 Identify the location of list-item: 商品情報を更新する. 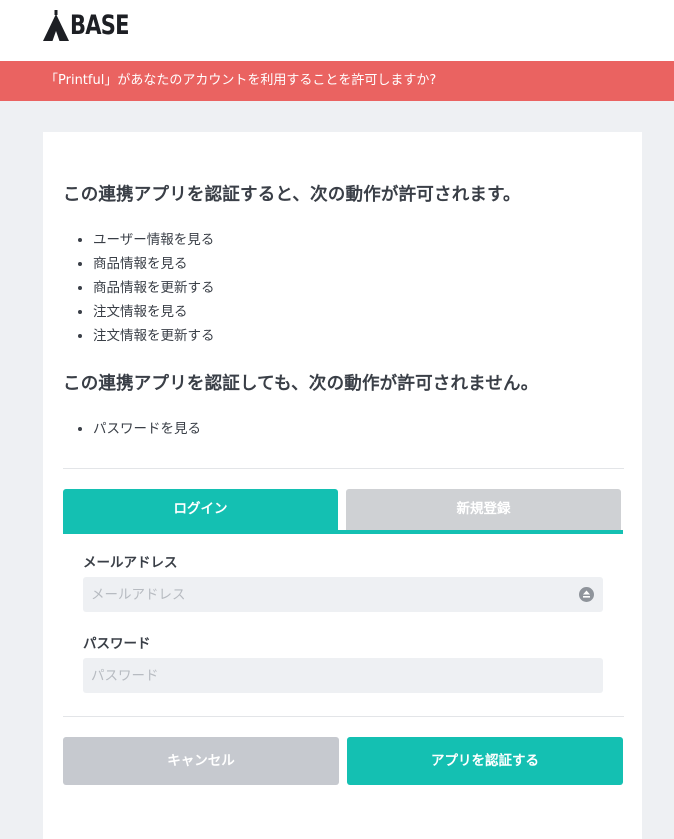
(146, 288).